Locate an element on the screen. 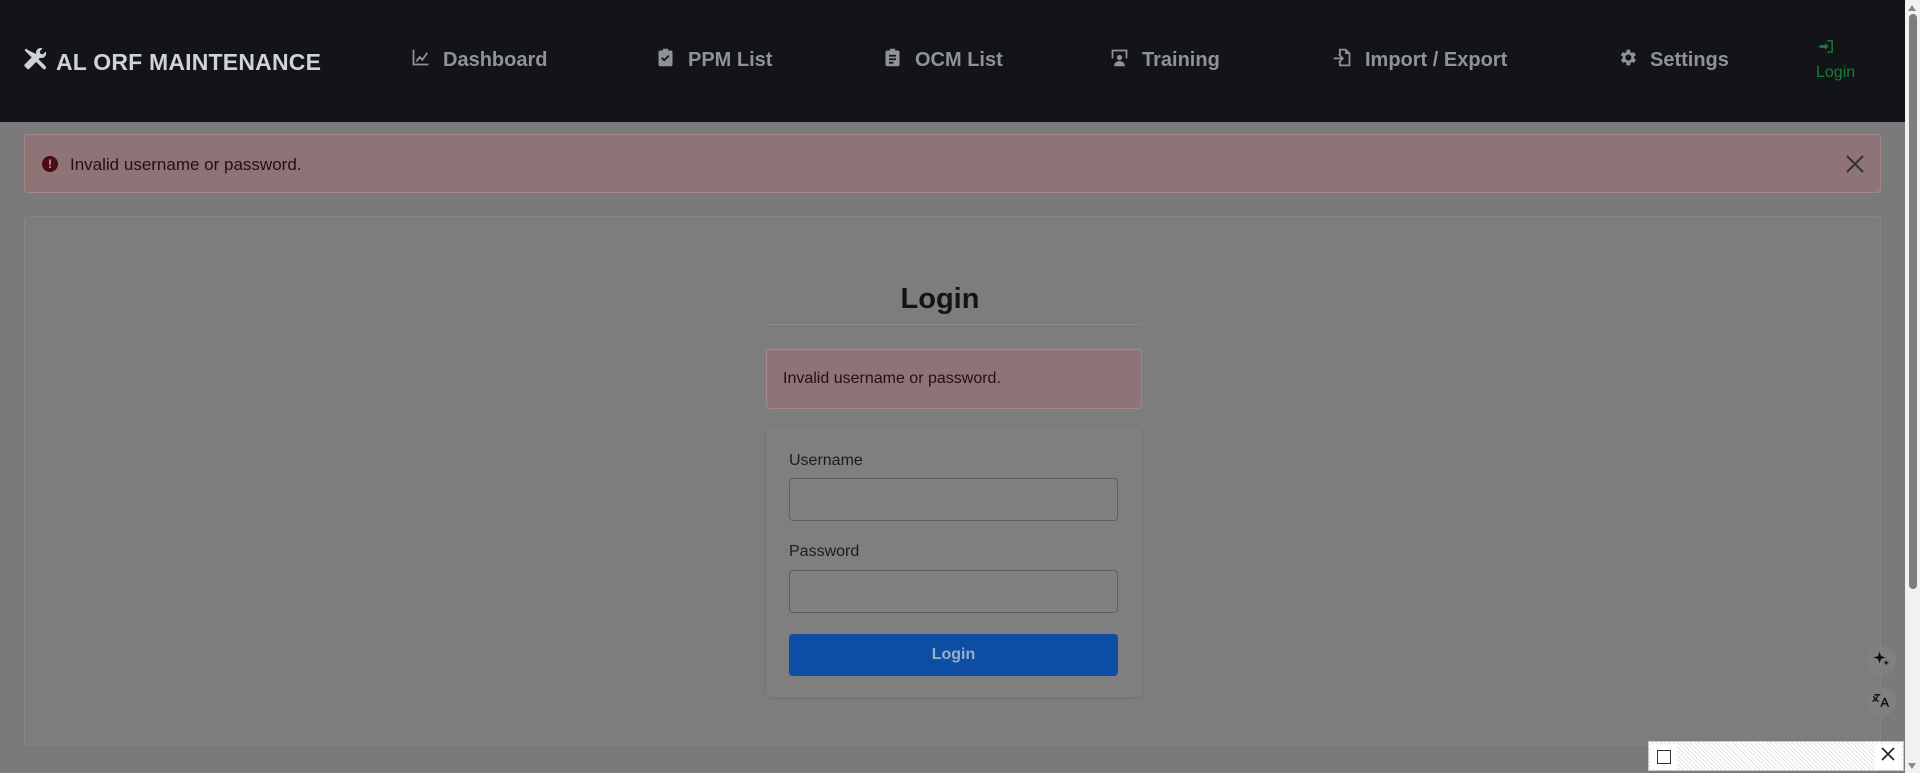  title-divider is located at coordinates (954, 324).